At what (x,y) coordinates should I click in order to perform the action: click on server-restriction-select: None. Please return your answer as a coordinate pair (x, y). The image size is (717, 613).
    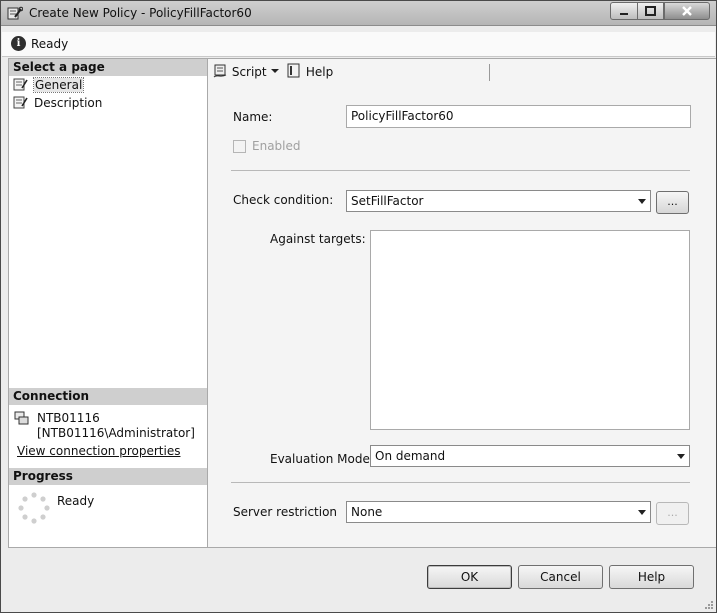
    Looking at the image, I should click on (498, 512).